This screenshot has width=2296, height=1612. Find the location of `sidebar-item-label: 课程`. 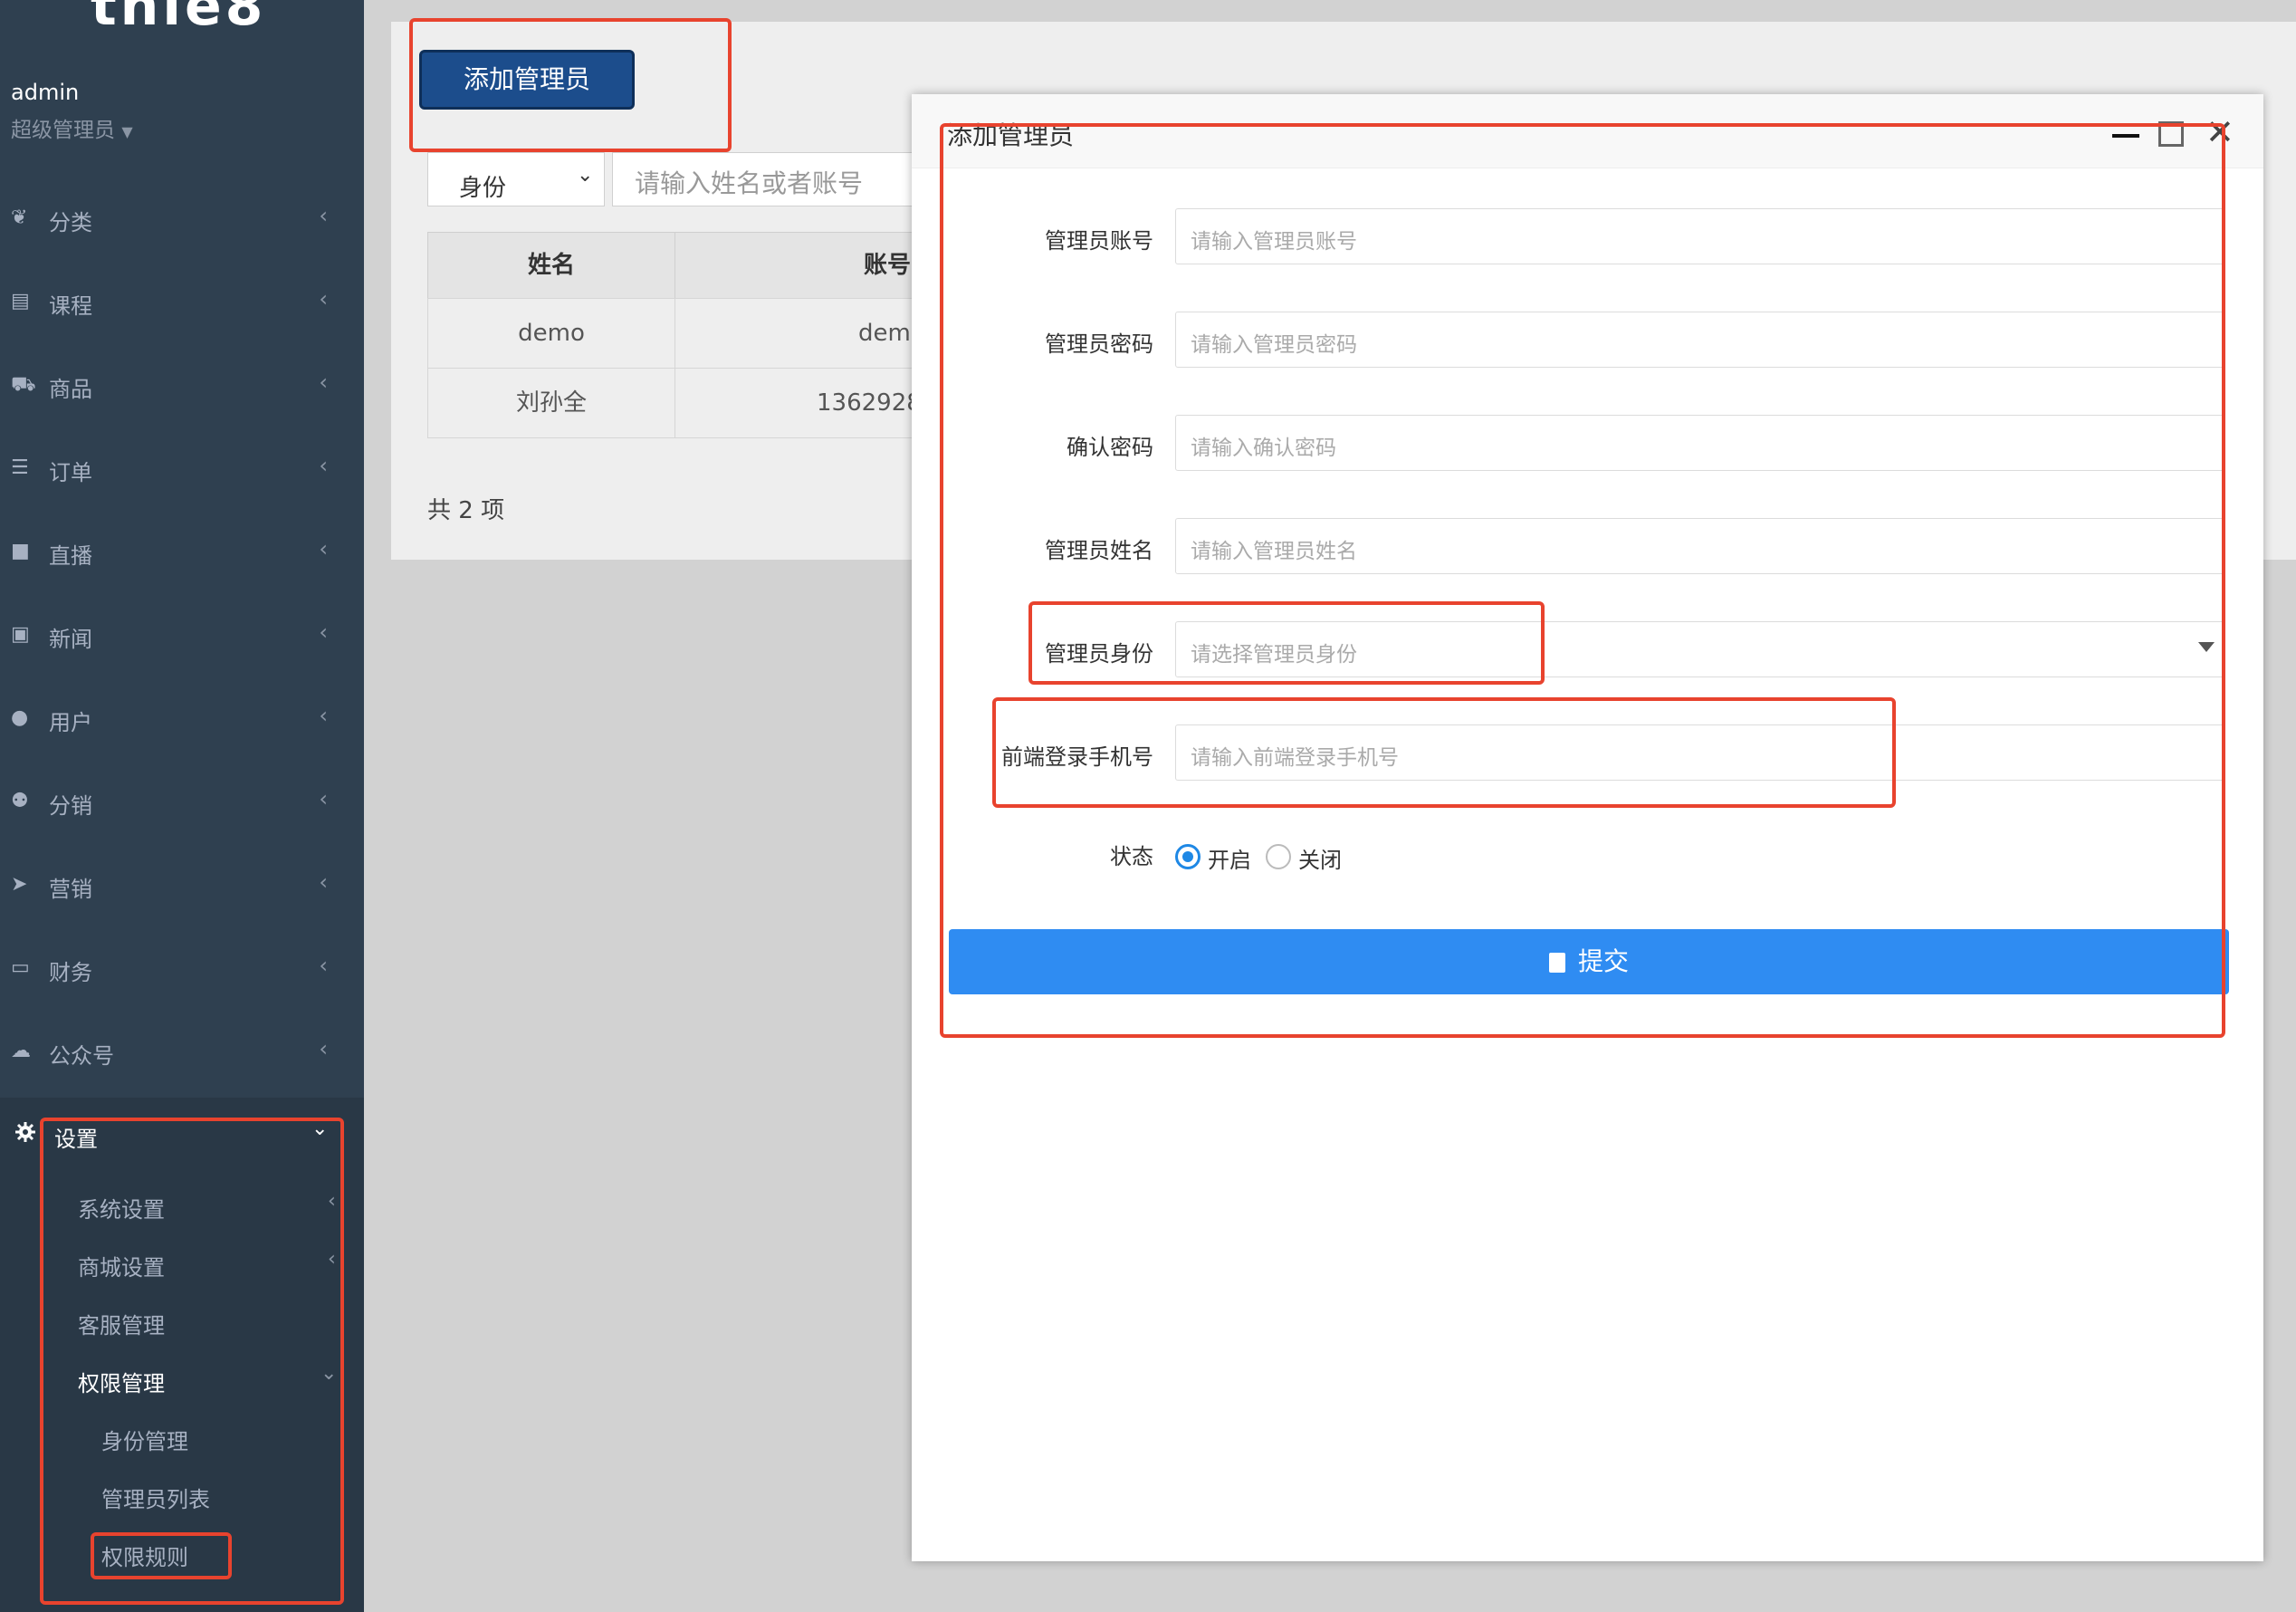

sidebar-item-label: 课程 is located at coordinates (71, 306).